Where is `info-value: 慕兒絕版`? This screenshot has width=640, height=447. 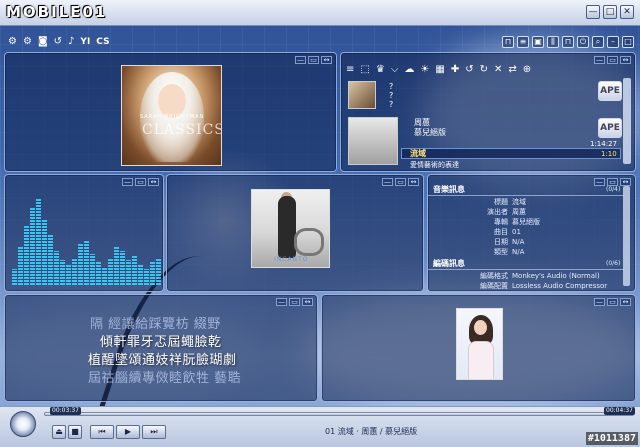 info-value: 慕兒絕版 is located at coordinates (526, 222).